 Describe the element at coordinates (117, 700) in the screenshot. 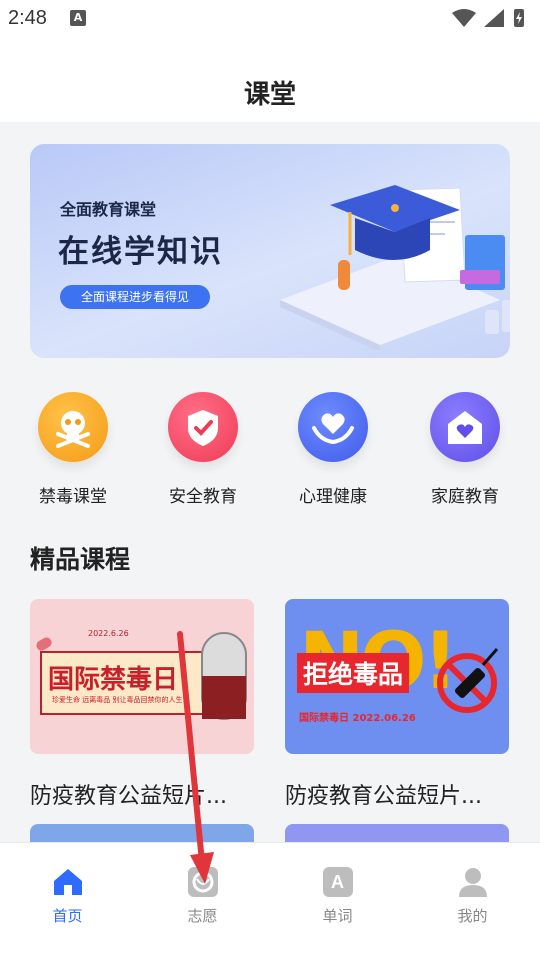

I see `thumb-subtitle: 珍爱生命 远离毒品 别让毒品回禁你的人生` at that location.